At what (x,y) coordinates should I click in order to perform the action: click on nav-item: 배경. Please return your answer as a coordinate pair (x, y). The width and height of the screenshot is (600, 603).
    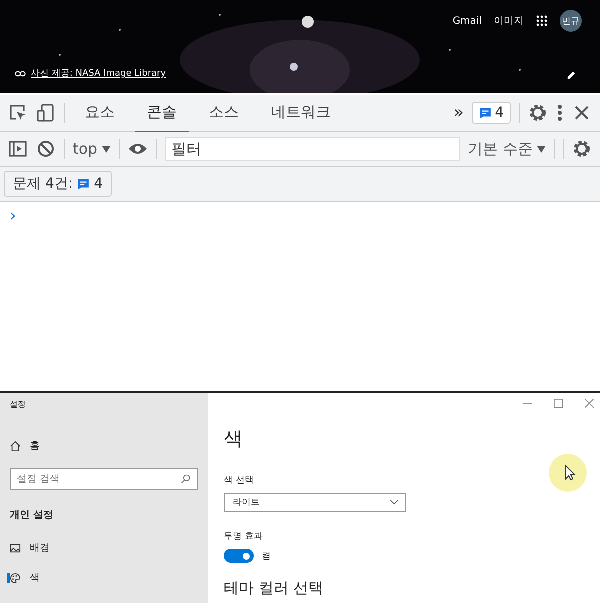
    Looking at the image, I should click on (104, 548).